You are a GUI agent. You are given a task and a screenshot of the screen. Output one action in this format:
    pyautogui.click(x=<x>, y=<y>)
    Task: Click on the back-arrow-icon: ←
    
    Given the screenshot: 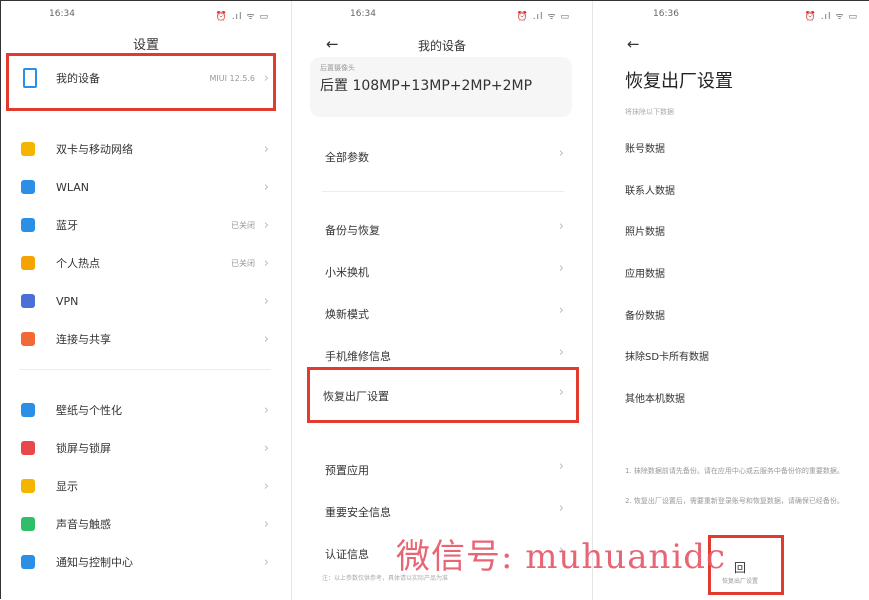 What is the action you would take?
    pyautogui.click(x=633, y=44)
    